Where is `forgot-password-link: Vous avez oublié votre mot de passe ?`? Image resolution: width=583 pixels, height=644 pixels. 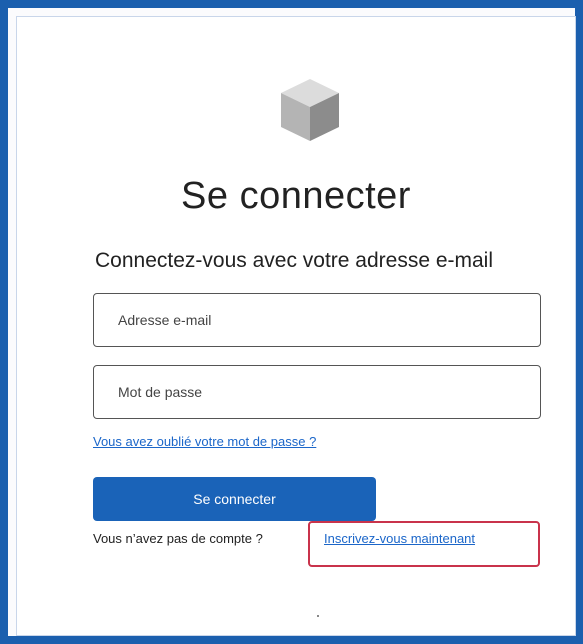 forgot-password-link: Vous avez oublié votre mot de passe ? is located at coordinates (204, 441).